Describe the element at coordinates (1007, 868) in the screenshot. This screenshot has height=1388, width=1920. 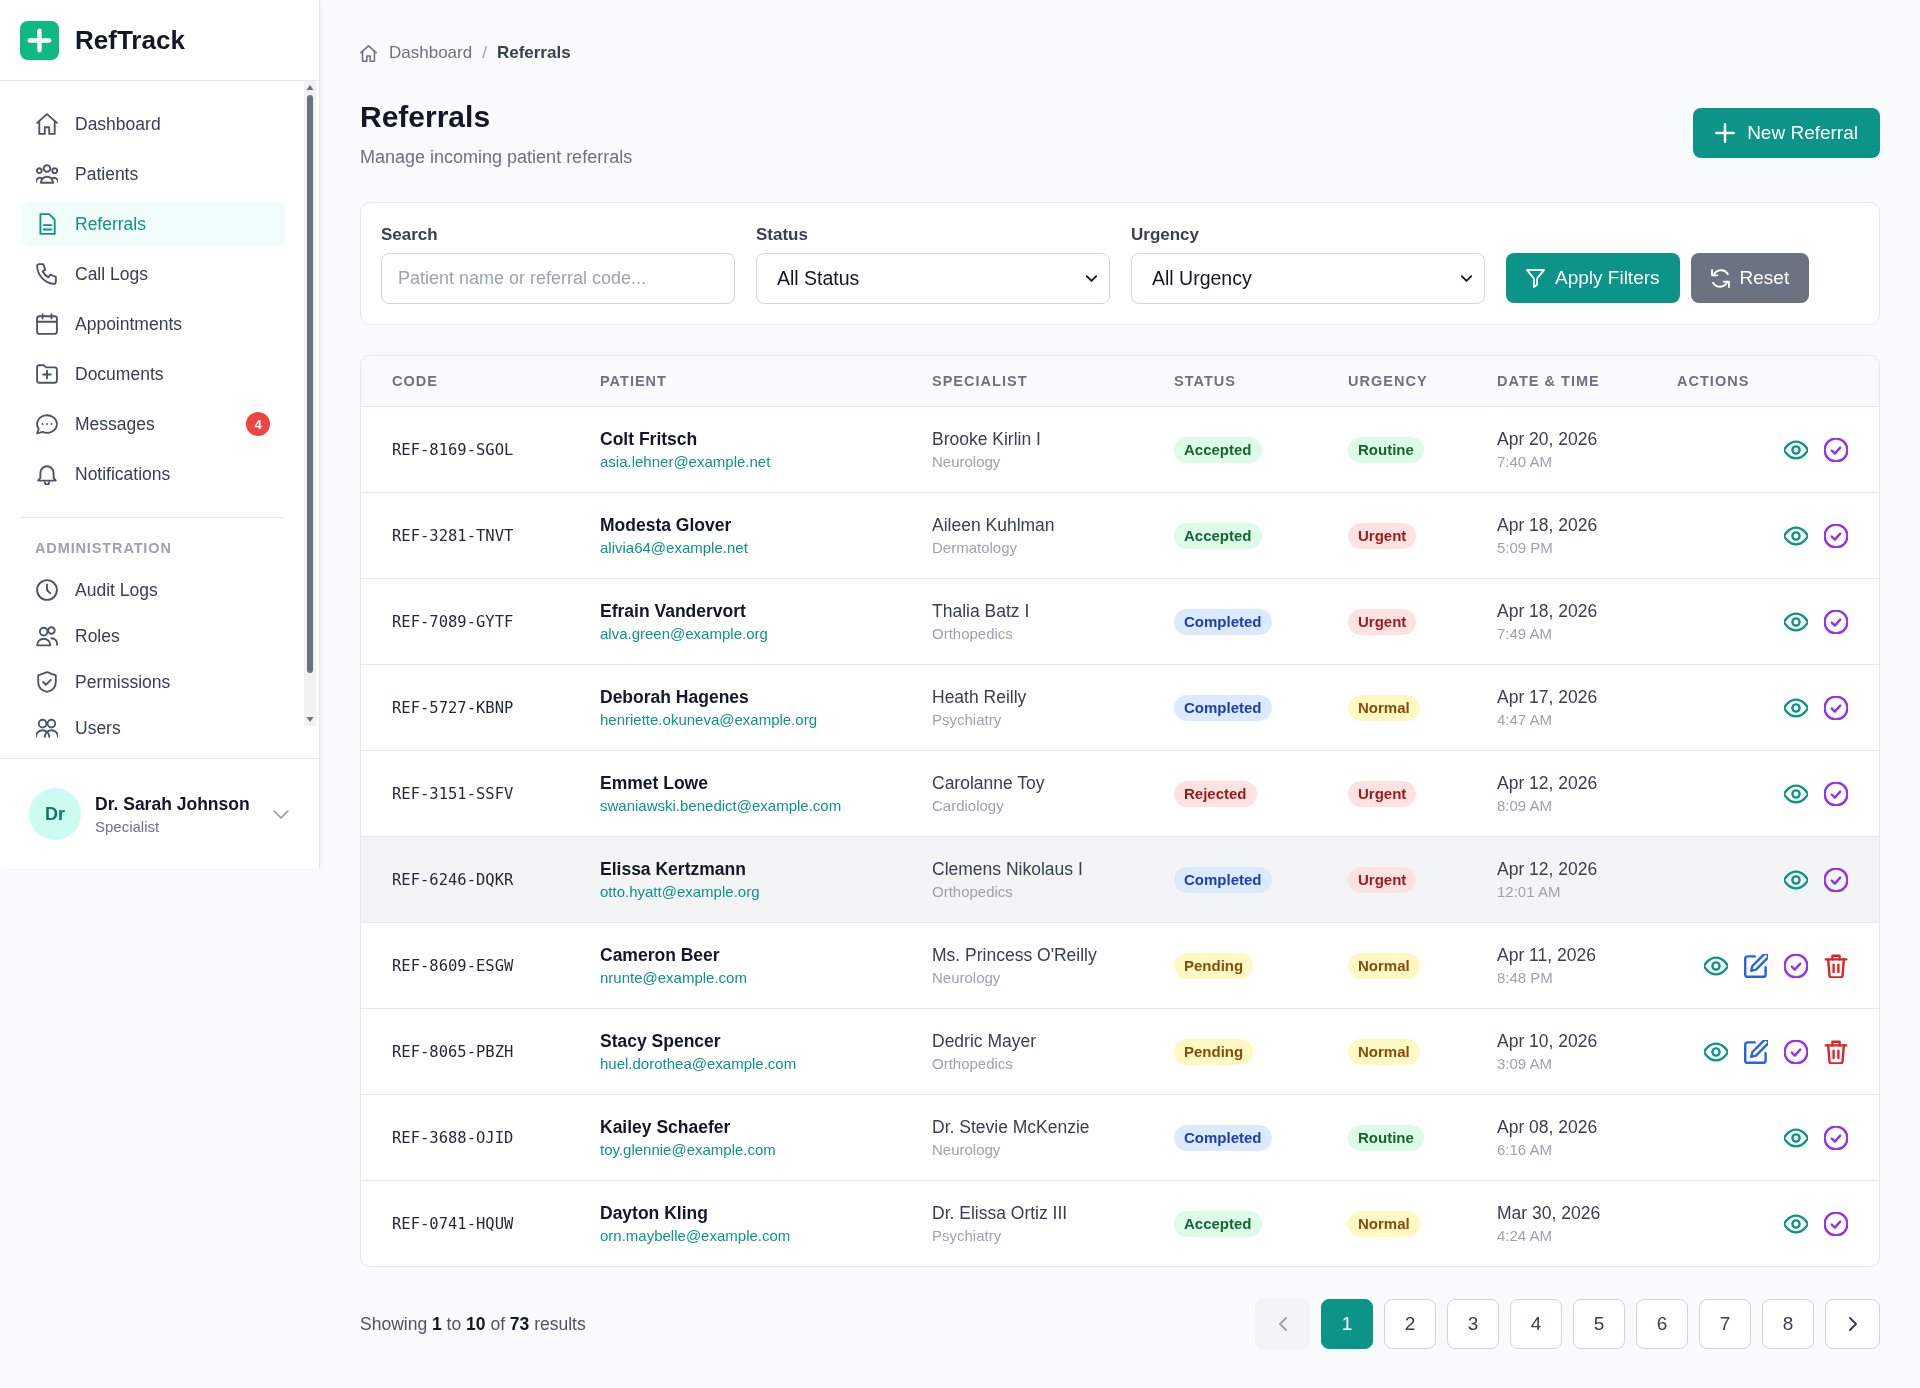
I see `specialist-name: Clemens Nikolaus I` at that location.